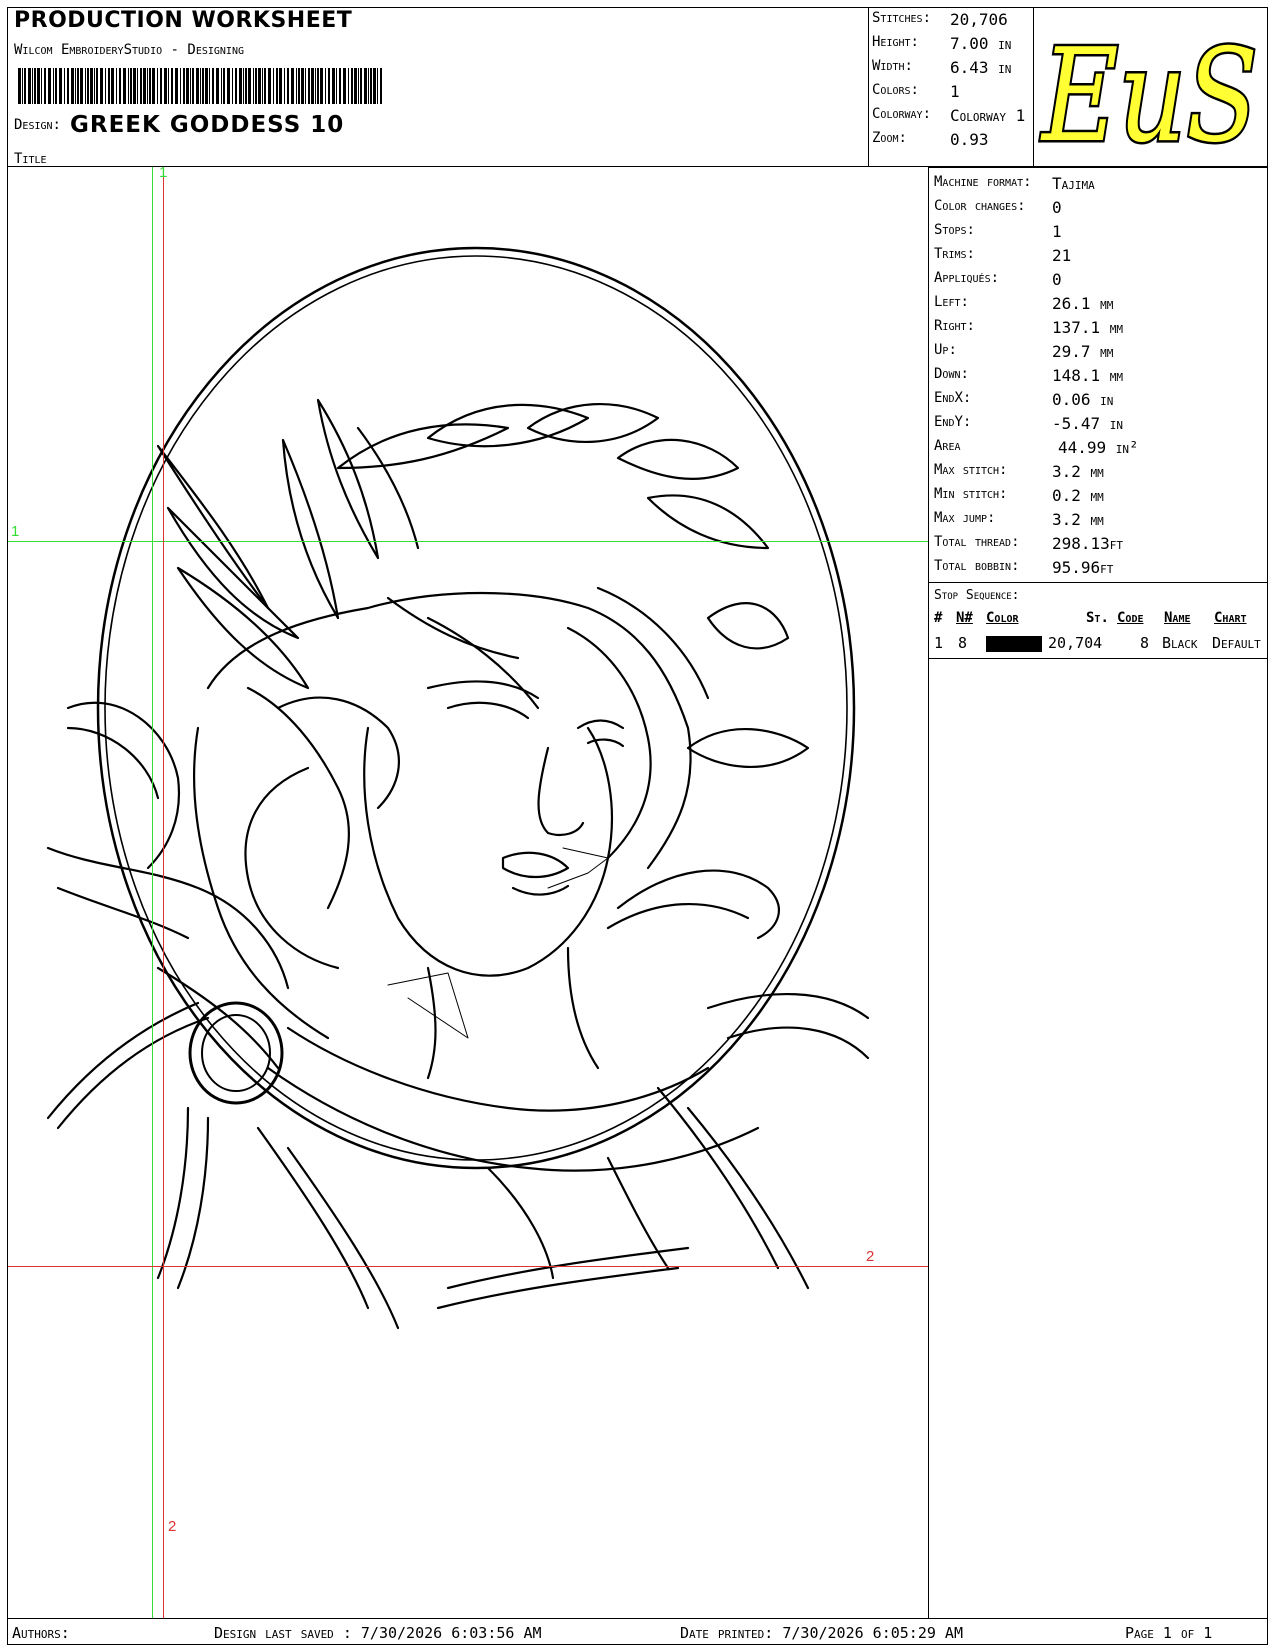 This screenshot has width=1275, height=1650. I want to click on design-barcode, so click(200, 86).